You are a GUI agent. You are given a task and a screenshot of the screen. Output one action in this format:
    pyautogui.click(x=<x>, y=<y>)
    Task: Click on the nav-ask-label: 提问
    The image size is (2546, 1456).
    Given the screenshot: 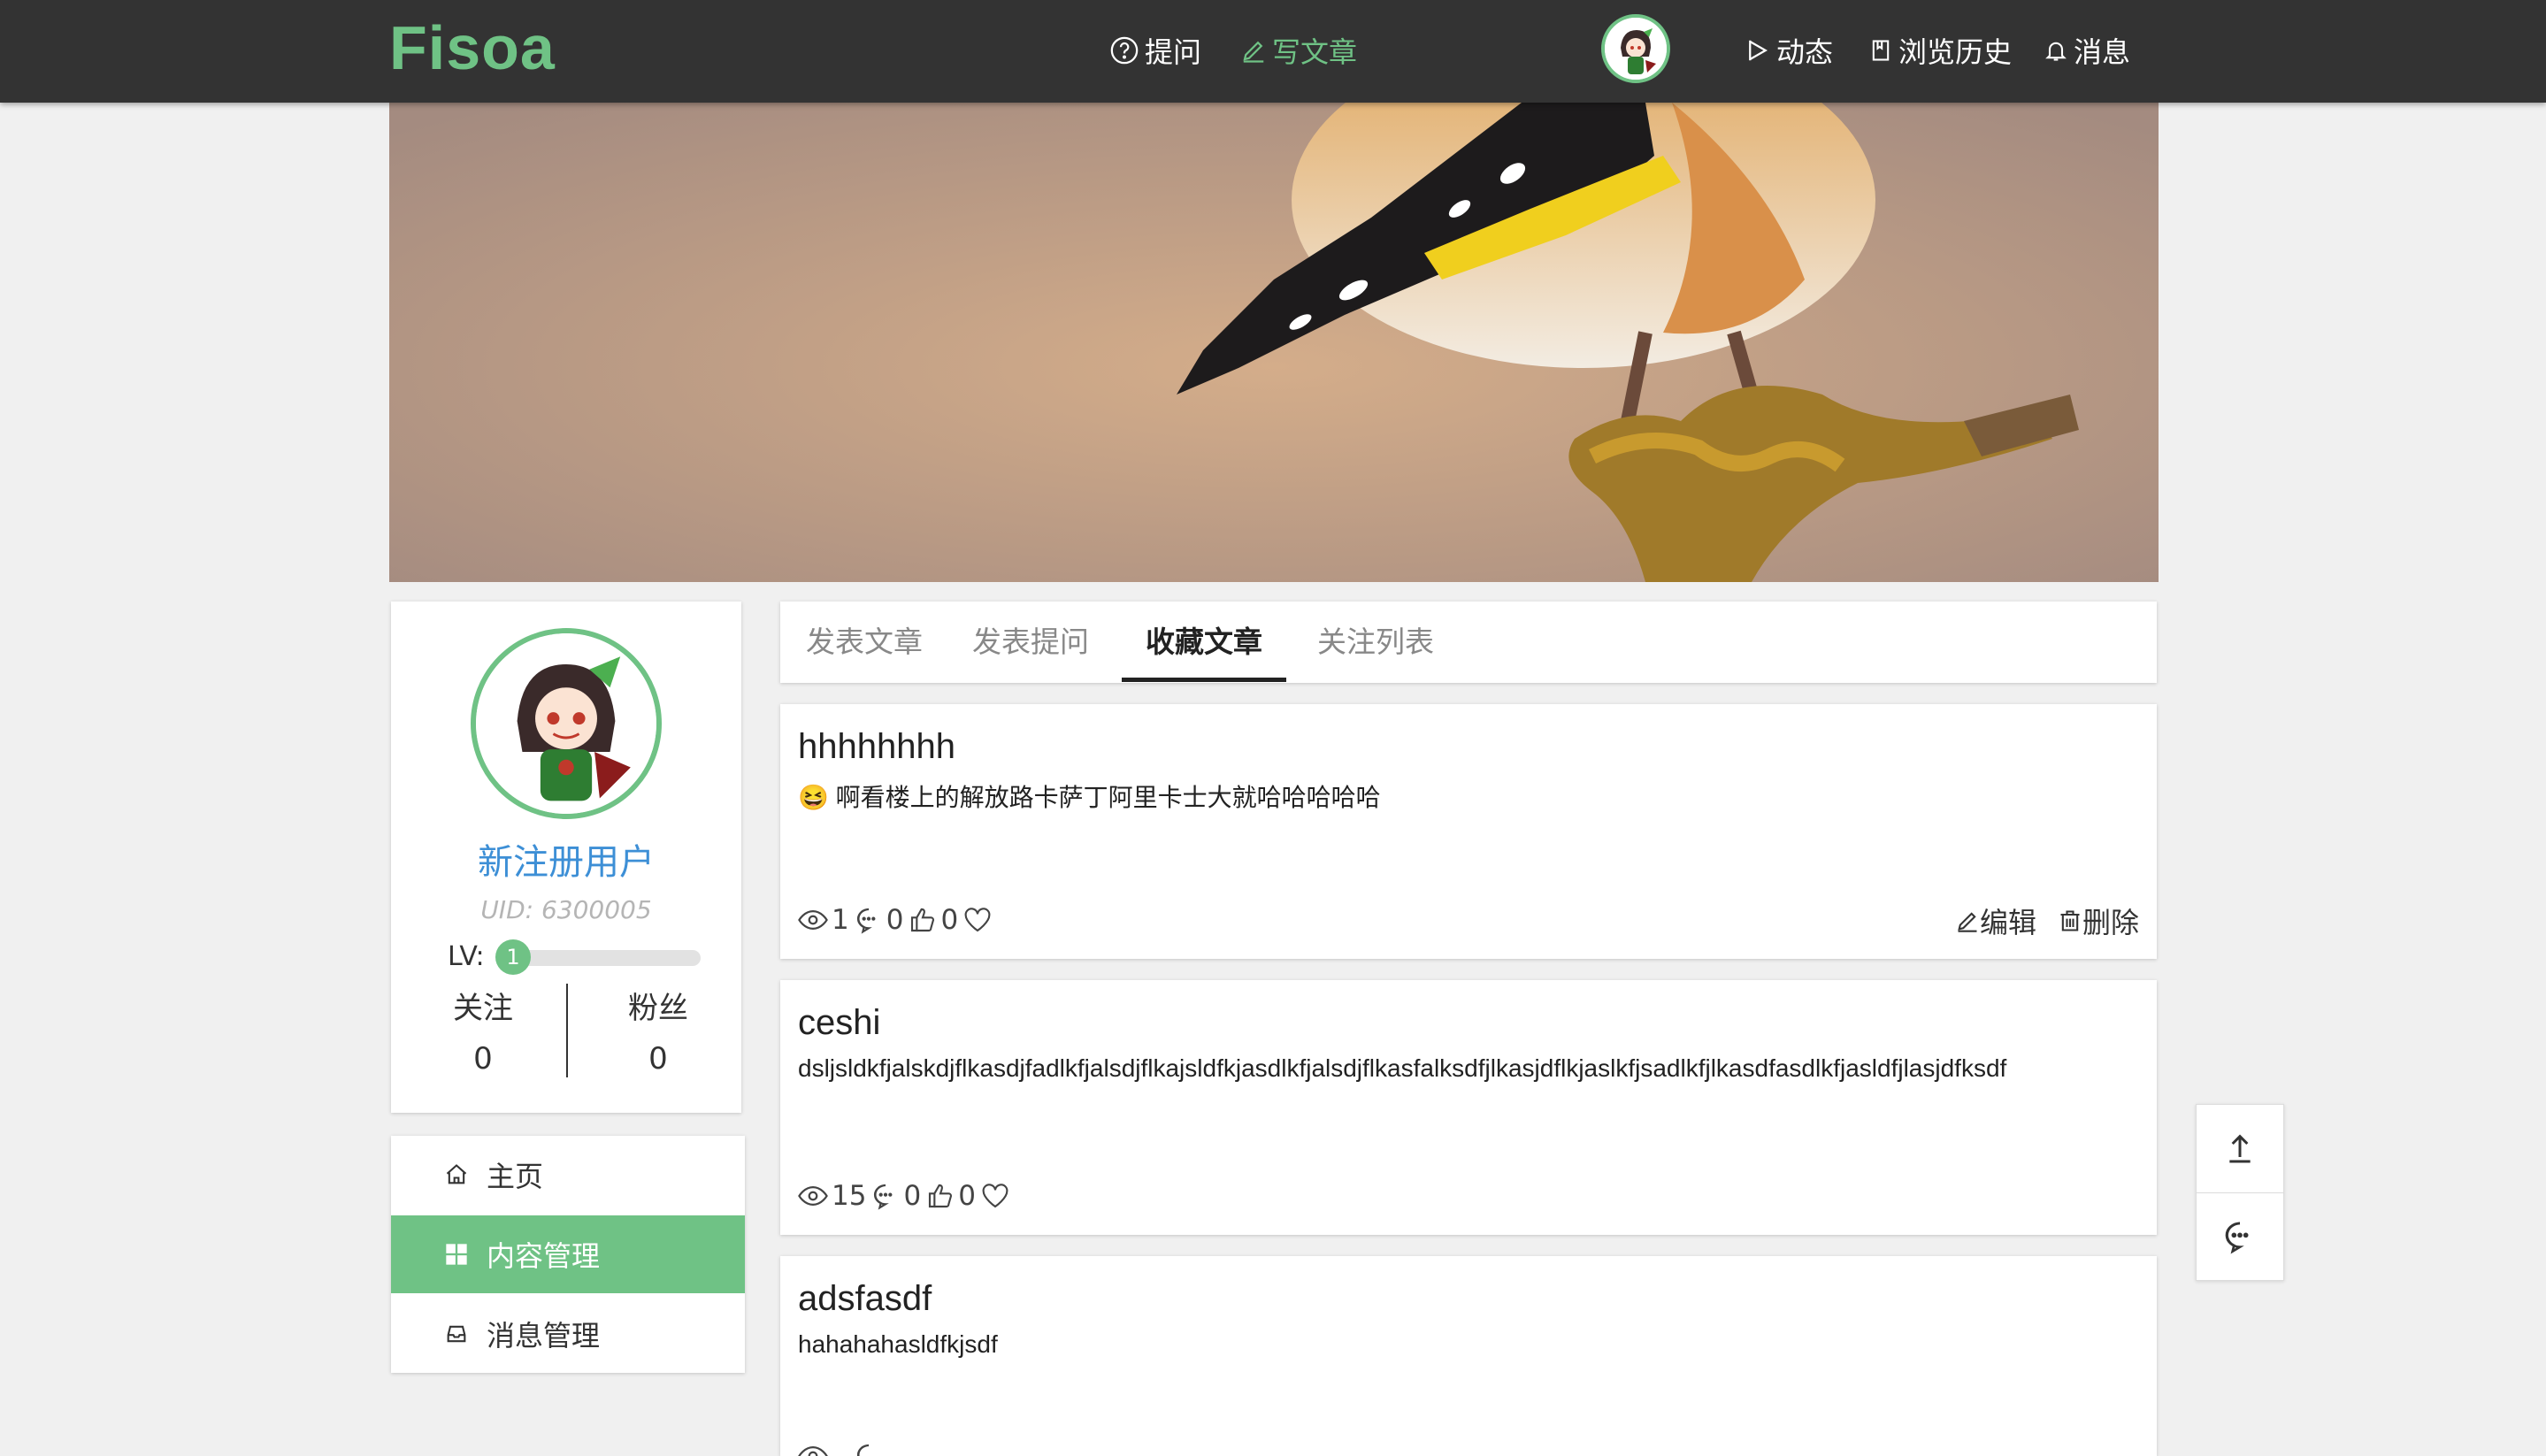 What is the action you would take?
    pyautogui.click(x=1173, y=52)
    